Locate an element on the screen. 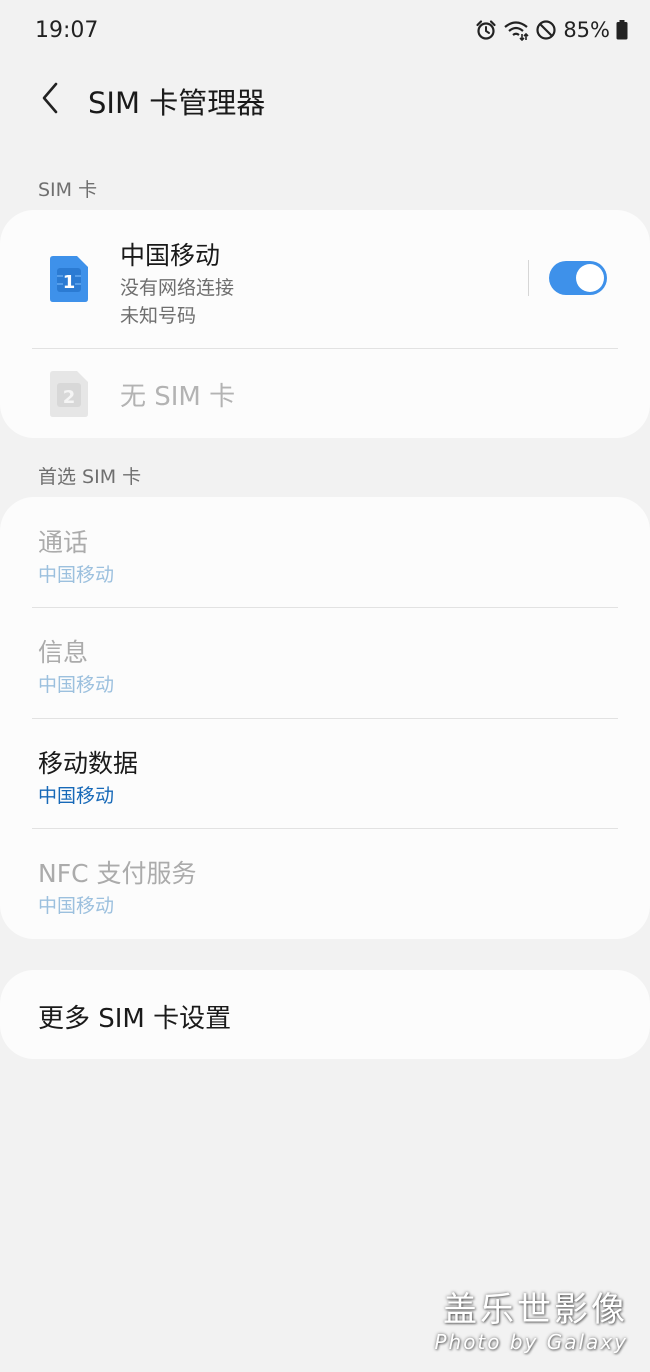 Image resolution: width=650 pixels, height=1372 pixels. sim1-network-status: 没有网络连接 is located at coordinates (177, 288).